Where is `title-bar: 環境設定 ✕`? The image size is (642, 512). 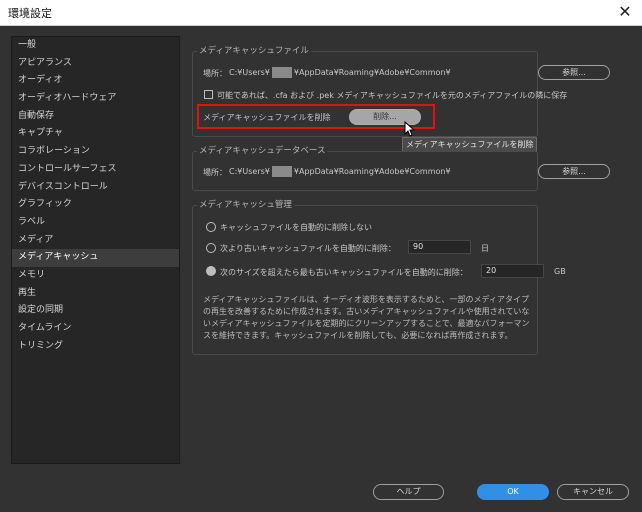
title-bar: 環境設定 ✕ is located at coordinates (321, 13).